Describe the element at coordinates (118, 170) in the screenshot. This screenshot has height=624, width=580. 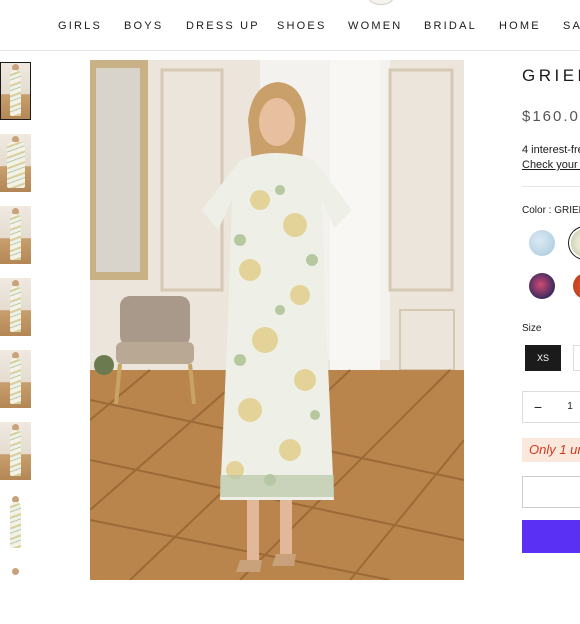
I see `mirror` at that location.